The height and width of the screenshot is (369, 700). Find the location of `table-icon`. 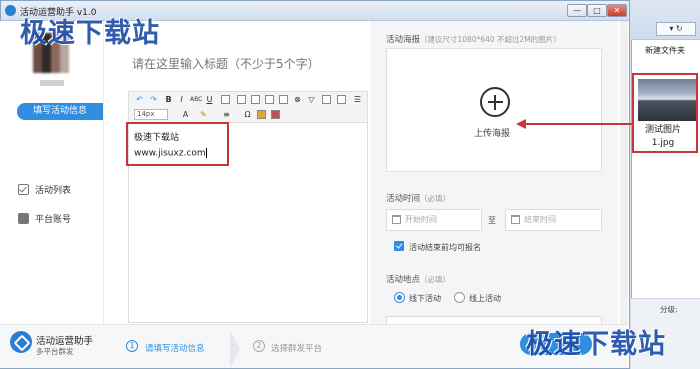

table-icon is located at coordinates (225, 99).